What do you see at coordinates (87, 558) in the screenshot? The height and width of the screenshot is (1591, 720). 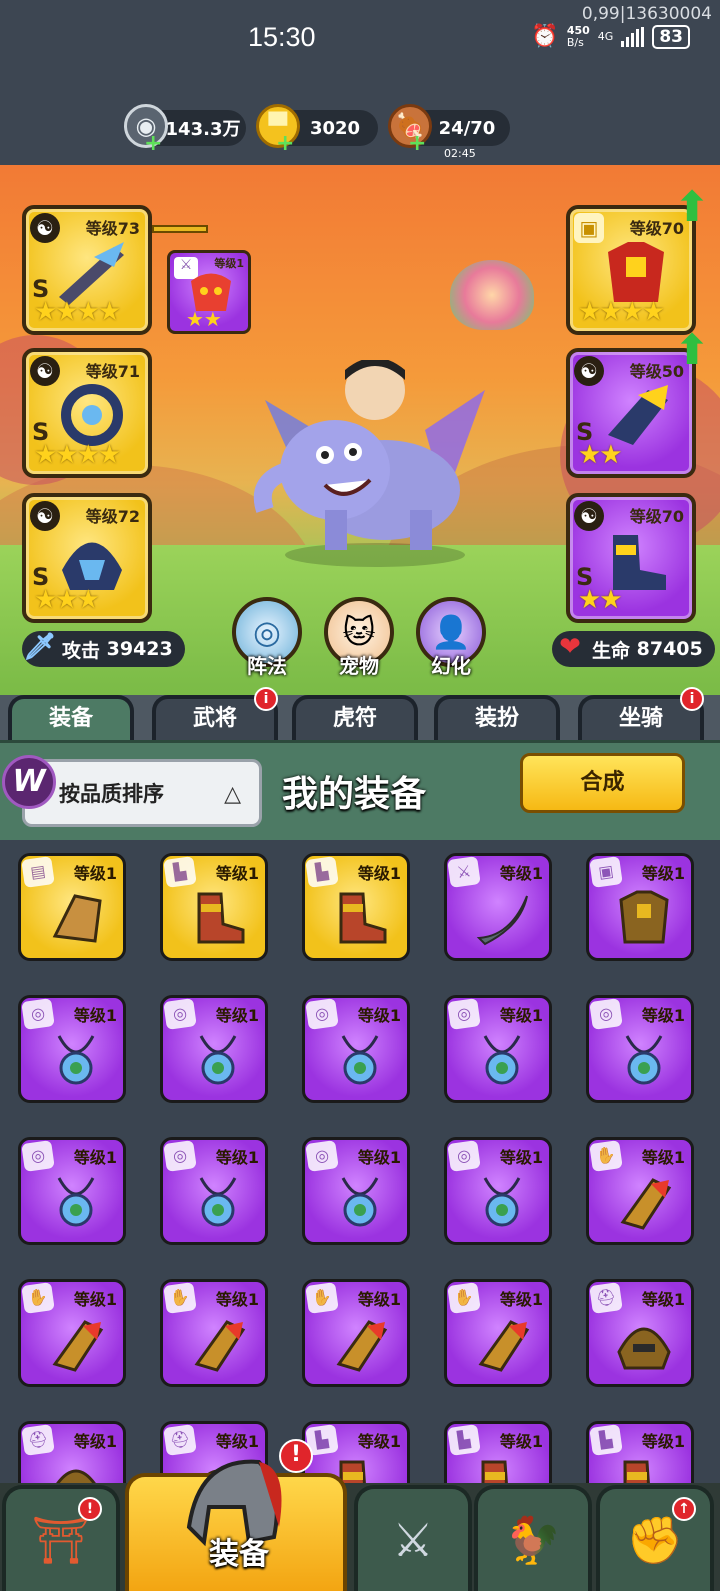 I see `equip-slot-helmet: ☯ 等级72 S ★★★` at bounding box center [87, 558].